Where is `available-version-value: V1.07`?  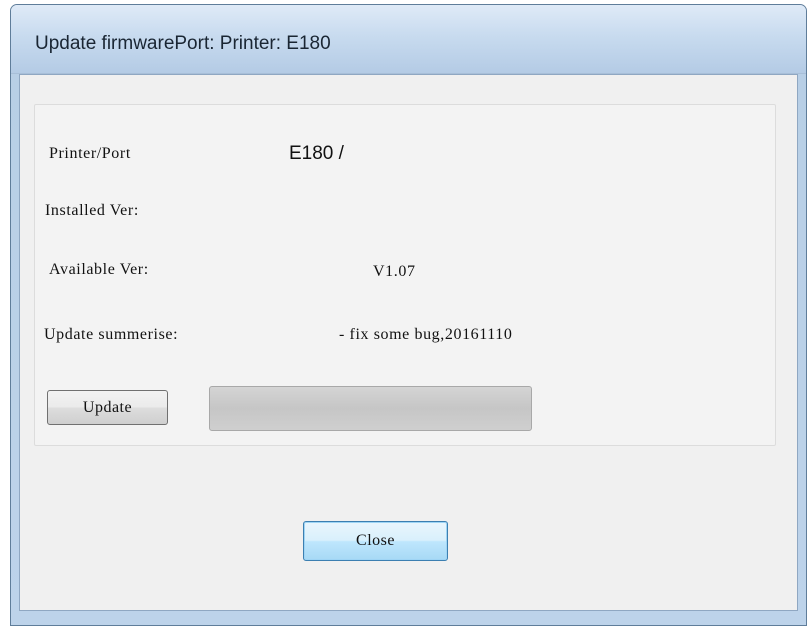 available-version-value: V1.07 is located at coordinates (394, 271).